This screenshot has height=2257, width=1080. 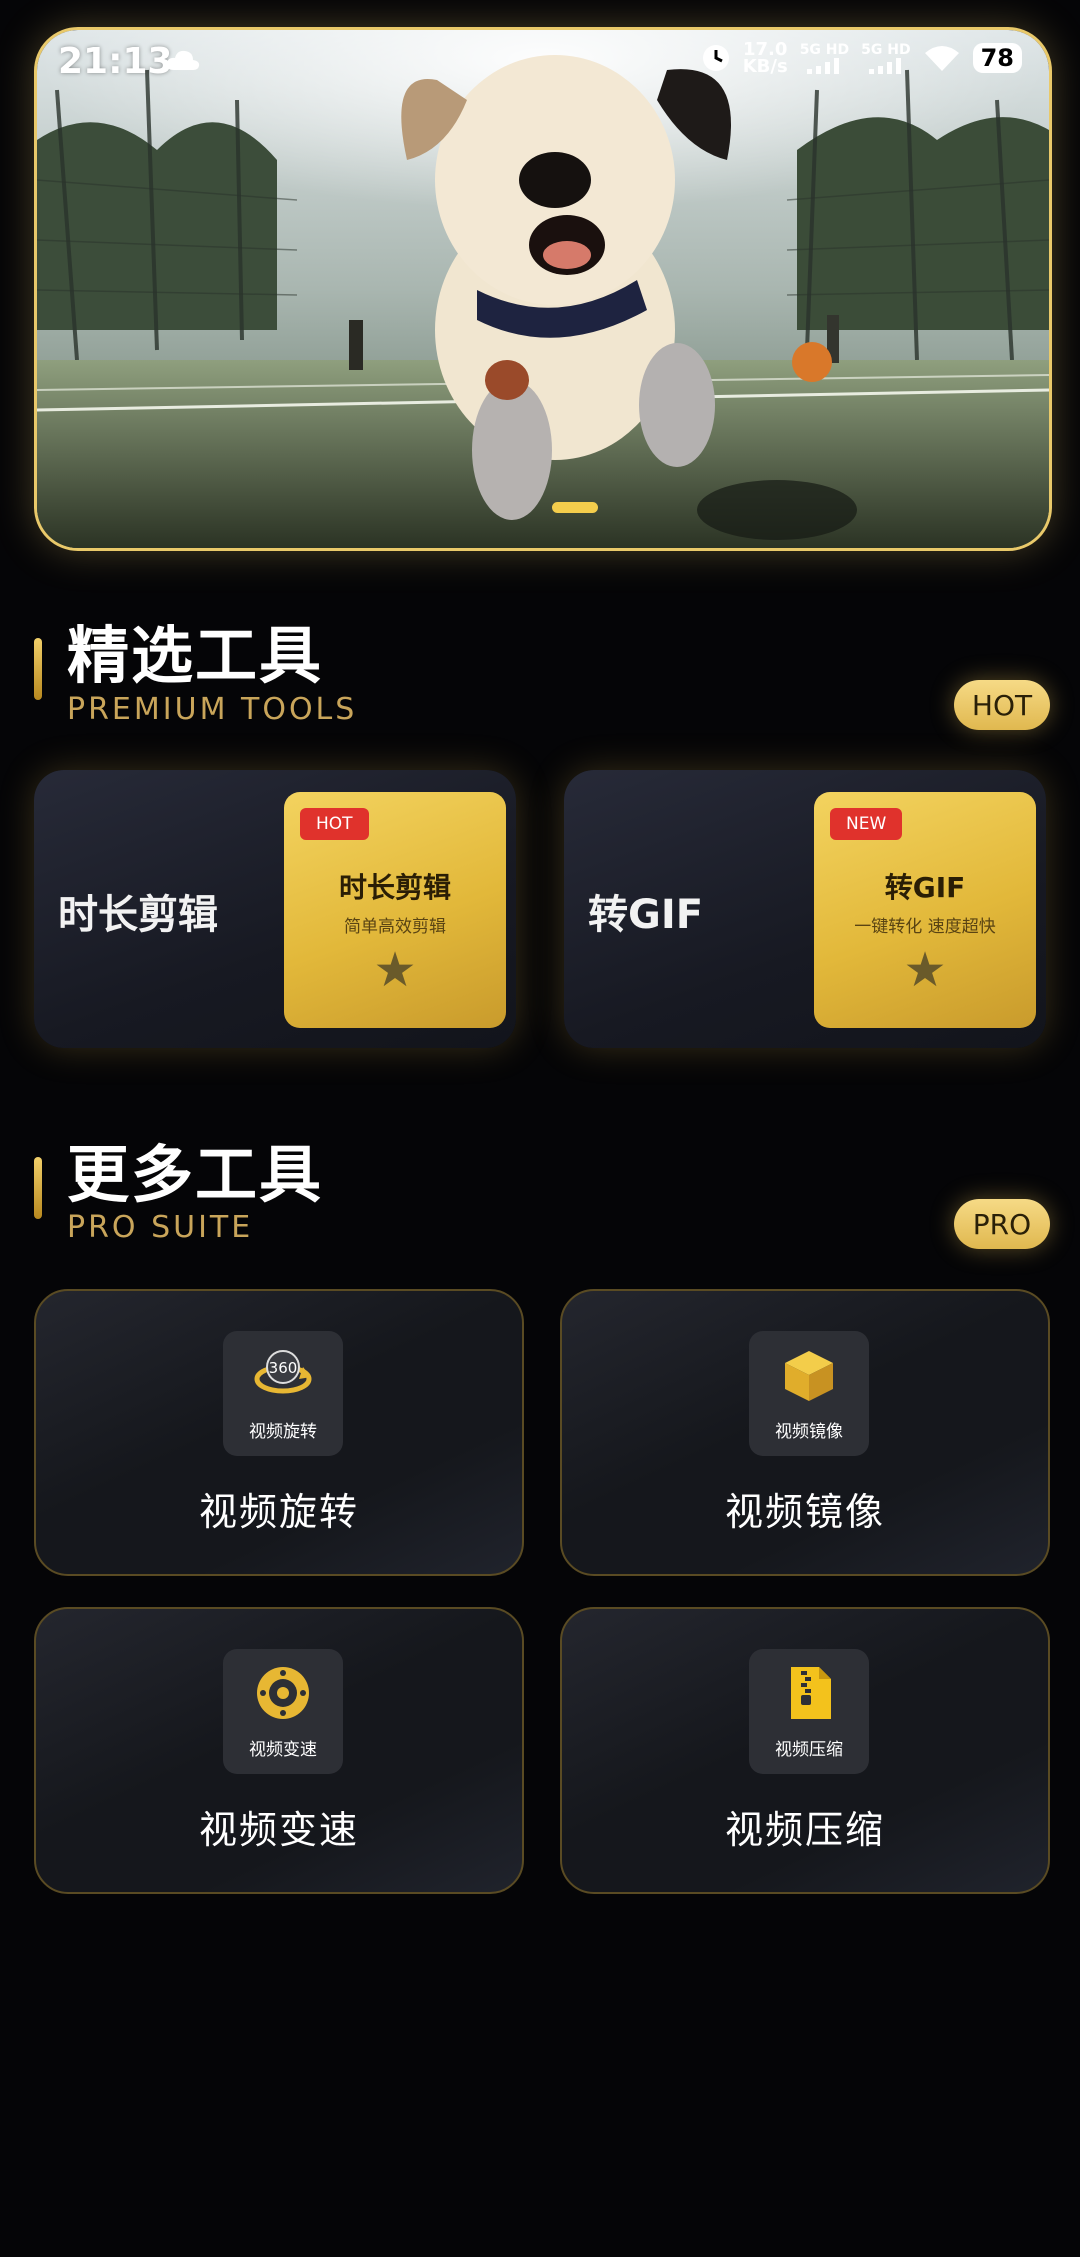 I want to click on tool-card-video-rotate: 360 视频旋转 视频旋转, so click(x=279, y=1432).